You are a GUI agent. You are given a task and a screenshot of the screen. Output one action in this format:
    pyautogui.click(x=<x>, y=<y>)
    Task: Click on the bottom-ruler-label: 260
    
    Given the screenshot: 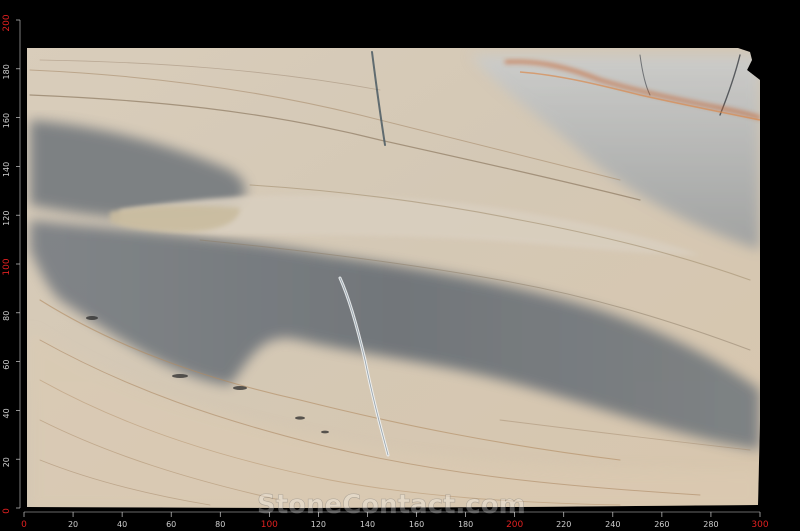 What is the action you would take?
    pyautogui.click(x=661, y=524)
    